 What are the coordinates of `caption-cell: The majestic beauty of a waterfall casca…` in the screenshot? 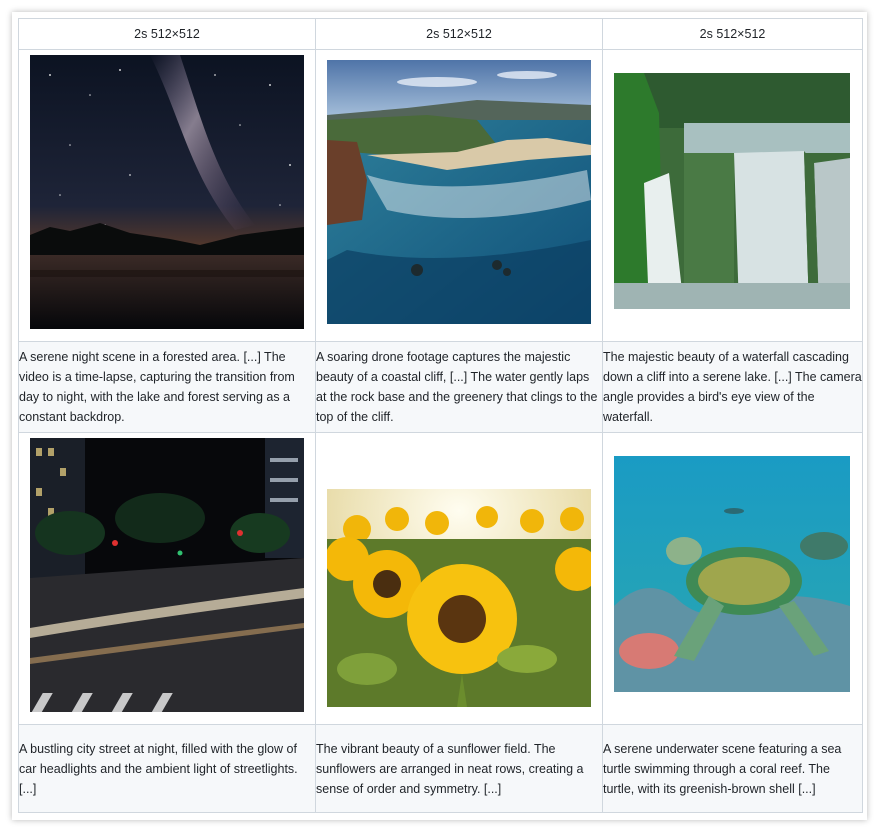 It's located at (732, 387).